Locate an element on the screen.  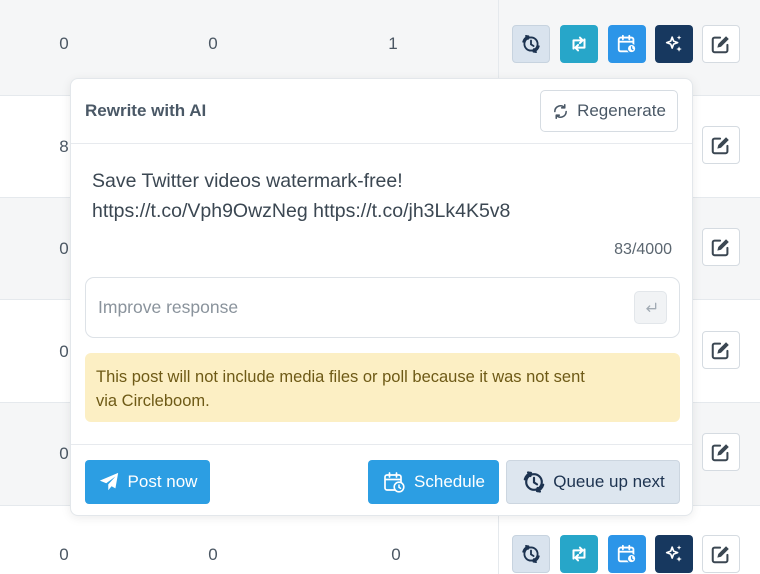
schedule-label: Schedule is located at coordinates (449, 481).